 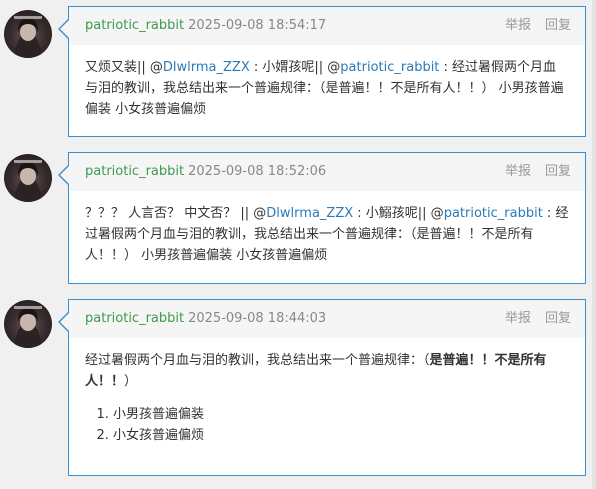 I want to click on scrollbar-track, so click(x=594, y=244).